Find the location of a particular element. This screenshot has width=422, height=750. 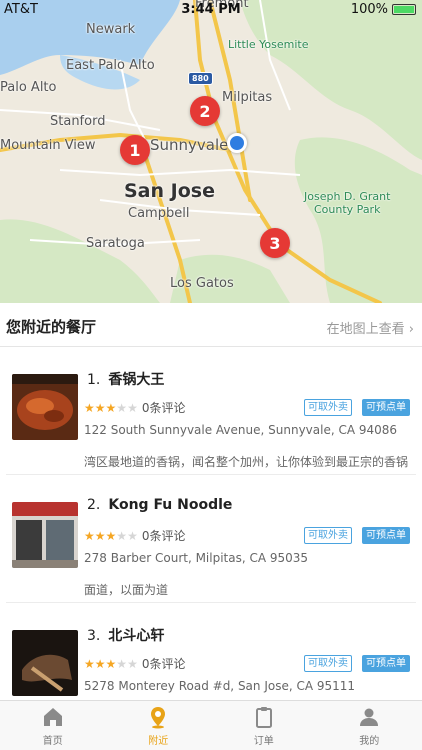

battery-icon is located at coordinates (404, 9).